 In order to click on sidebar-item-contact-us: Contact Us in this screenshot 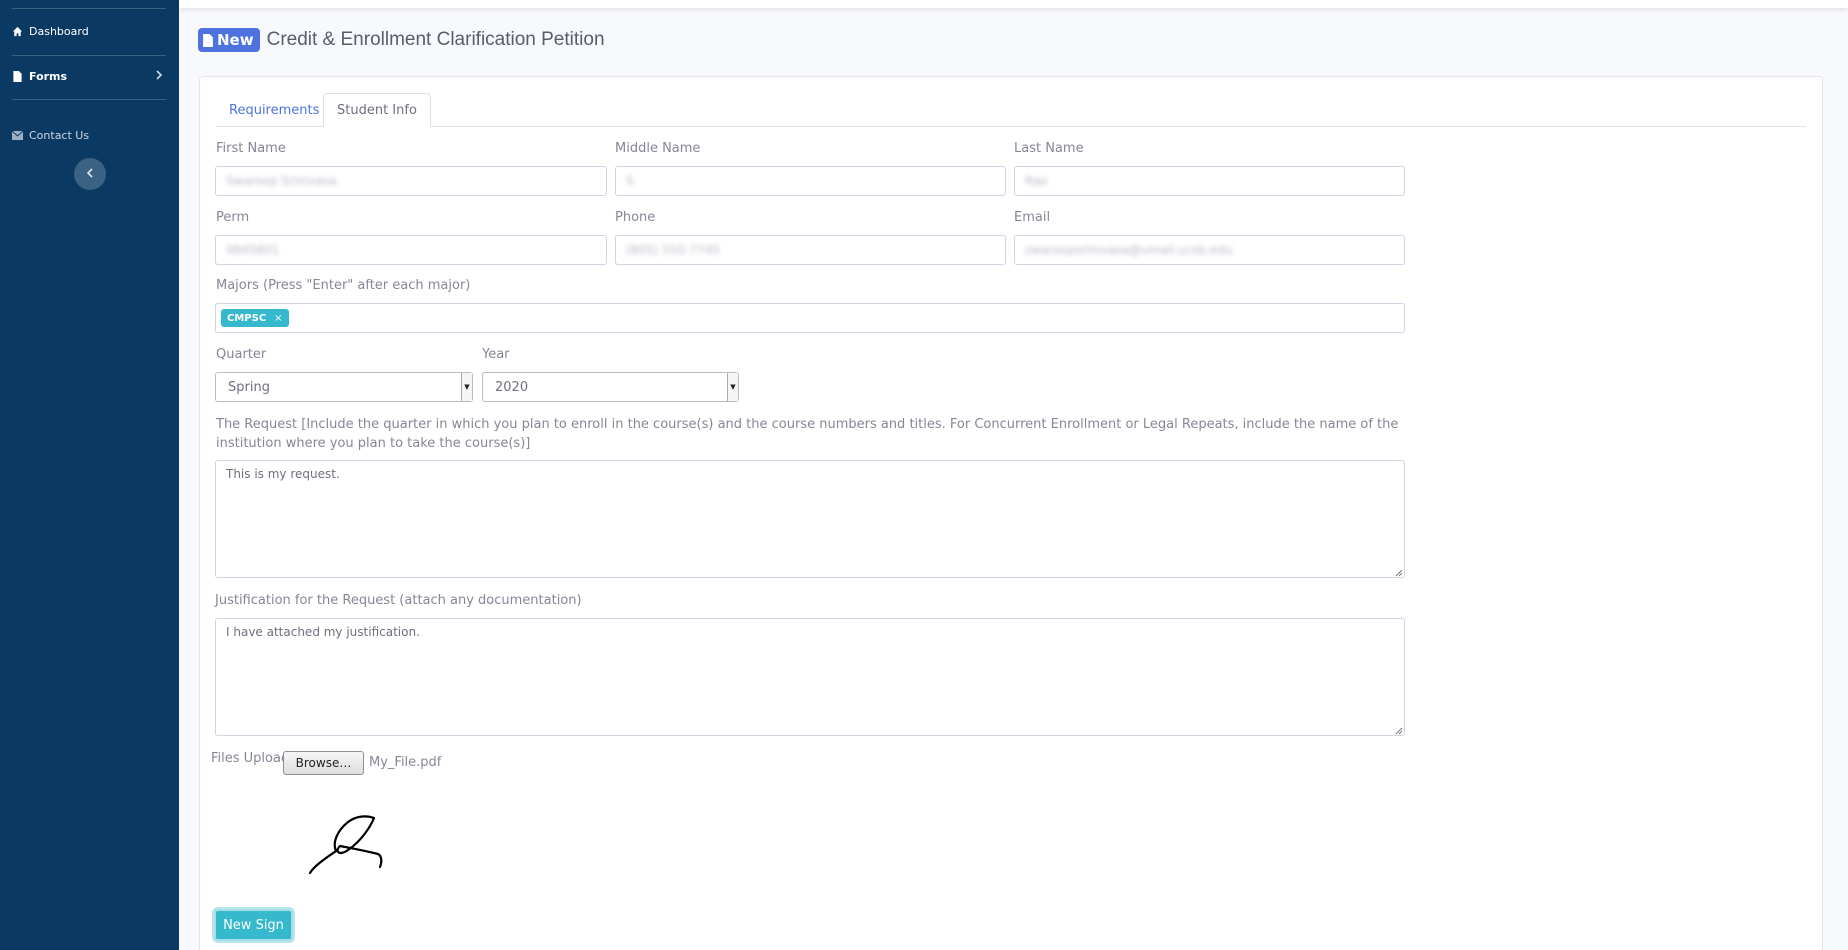, I will do `click(50, 135)`.